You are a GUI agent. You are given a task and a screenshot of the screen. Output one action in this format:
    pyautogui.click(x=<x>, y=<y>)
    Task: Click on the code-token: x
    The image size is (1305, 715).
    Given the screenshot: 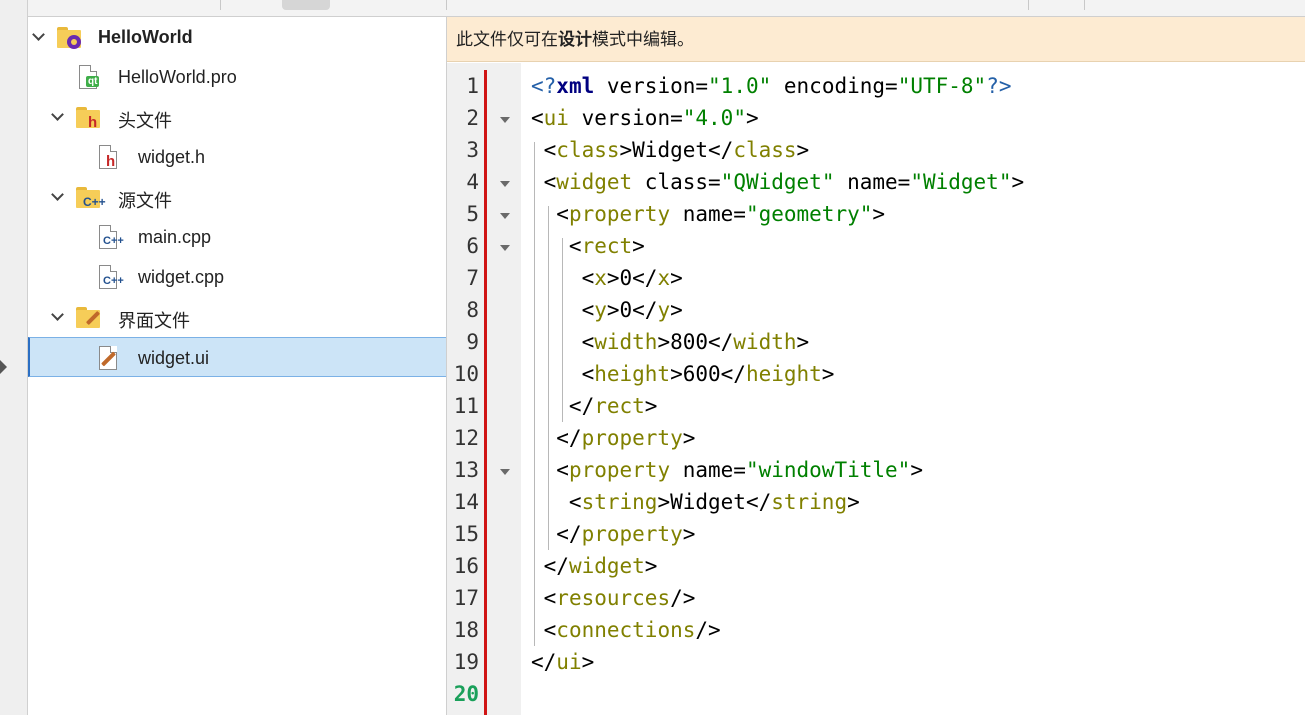 What is the action you would take?
    pyautogui.click(x=664, y=278)
    